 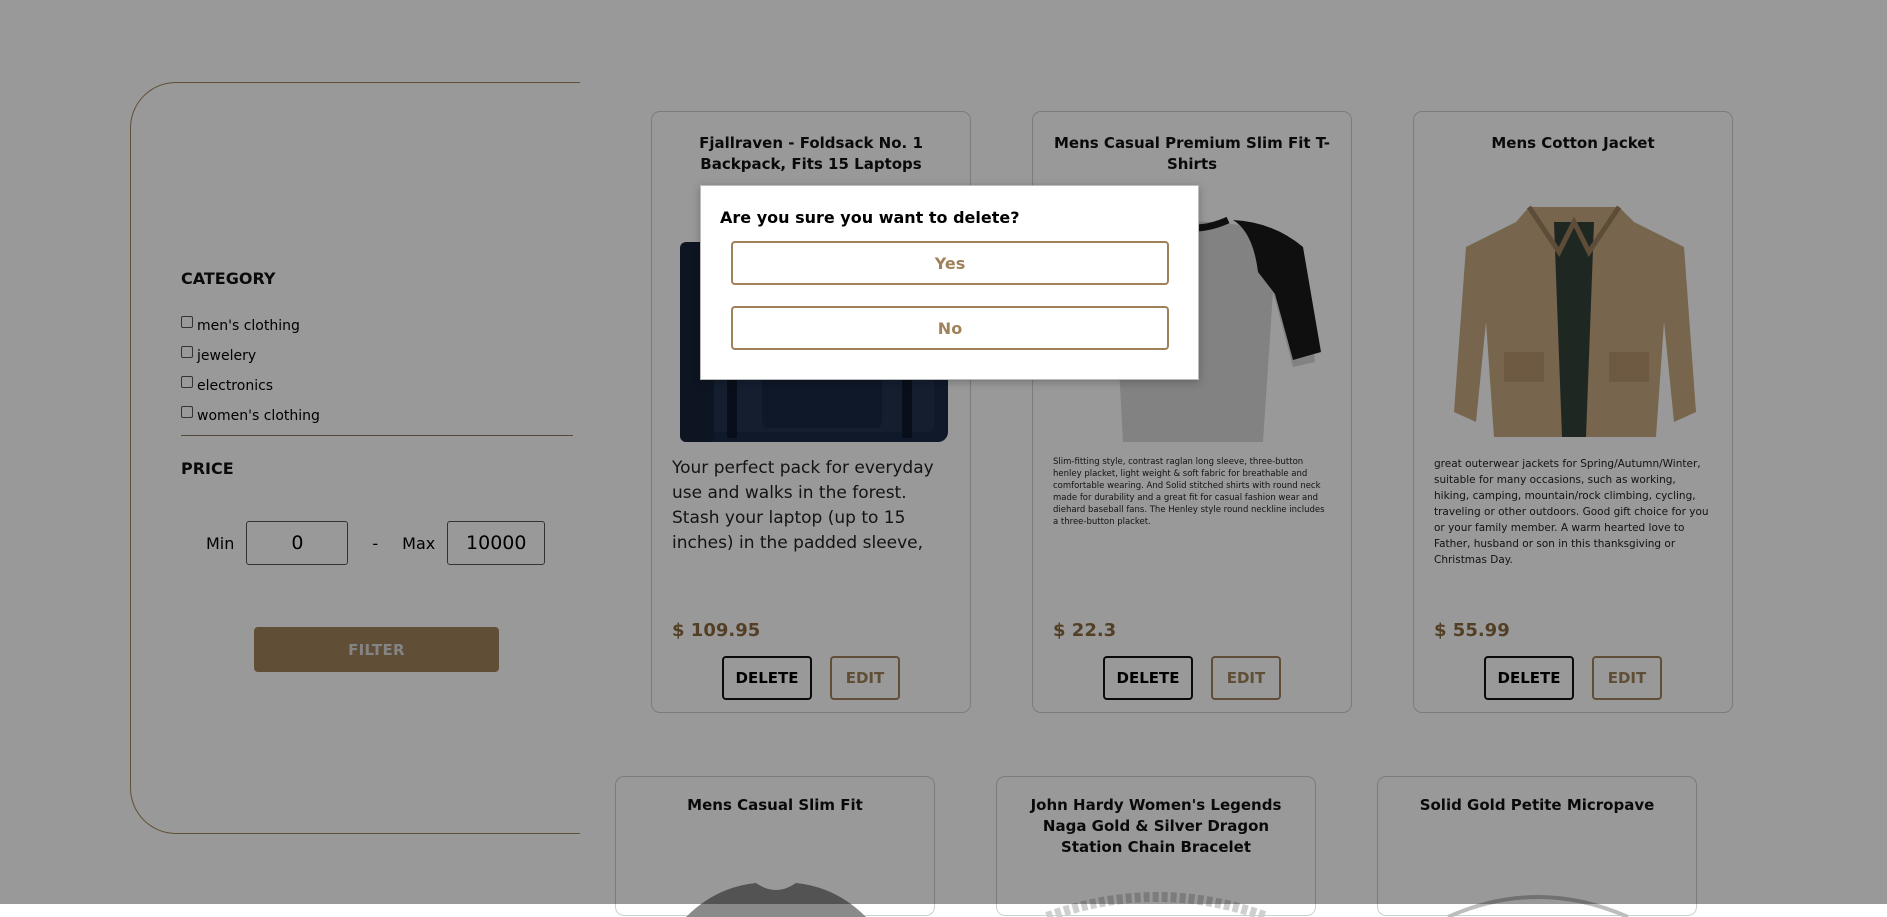 I want to click on delete-confirm-dialog: Are you sure you want to delete? Yes No, so click(x=949, y=282).